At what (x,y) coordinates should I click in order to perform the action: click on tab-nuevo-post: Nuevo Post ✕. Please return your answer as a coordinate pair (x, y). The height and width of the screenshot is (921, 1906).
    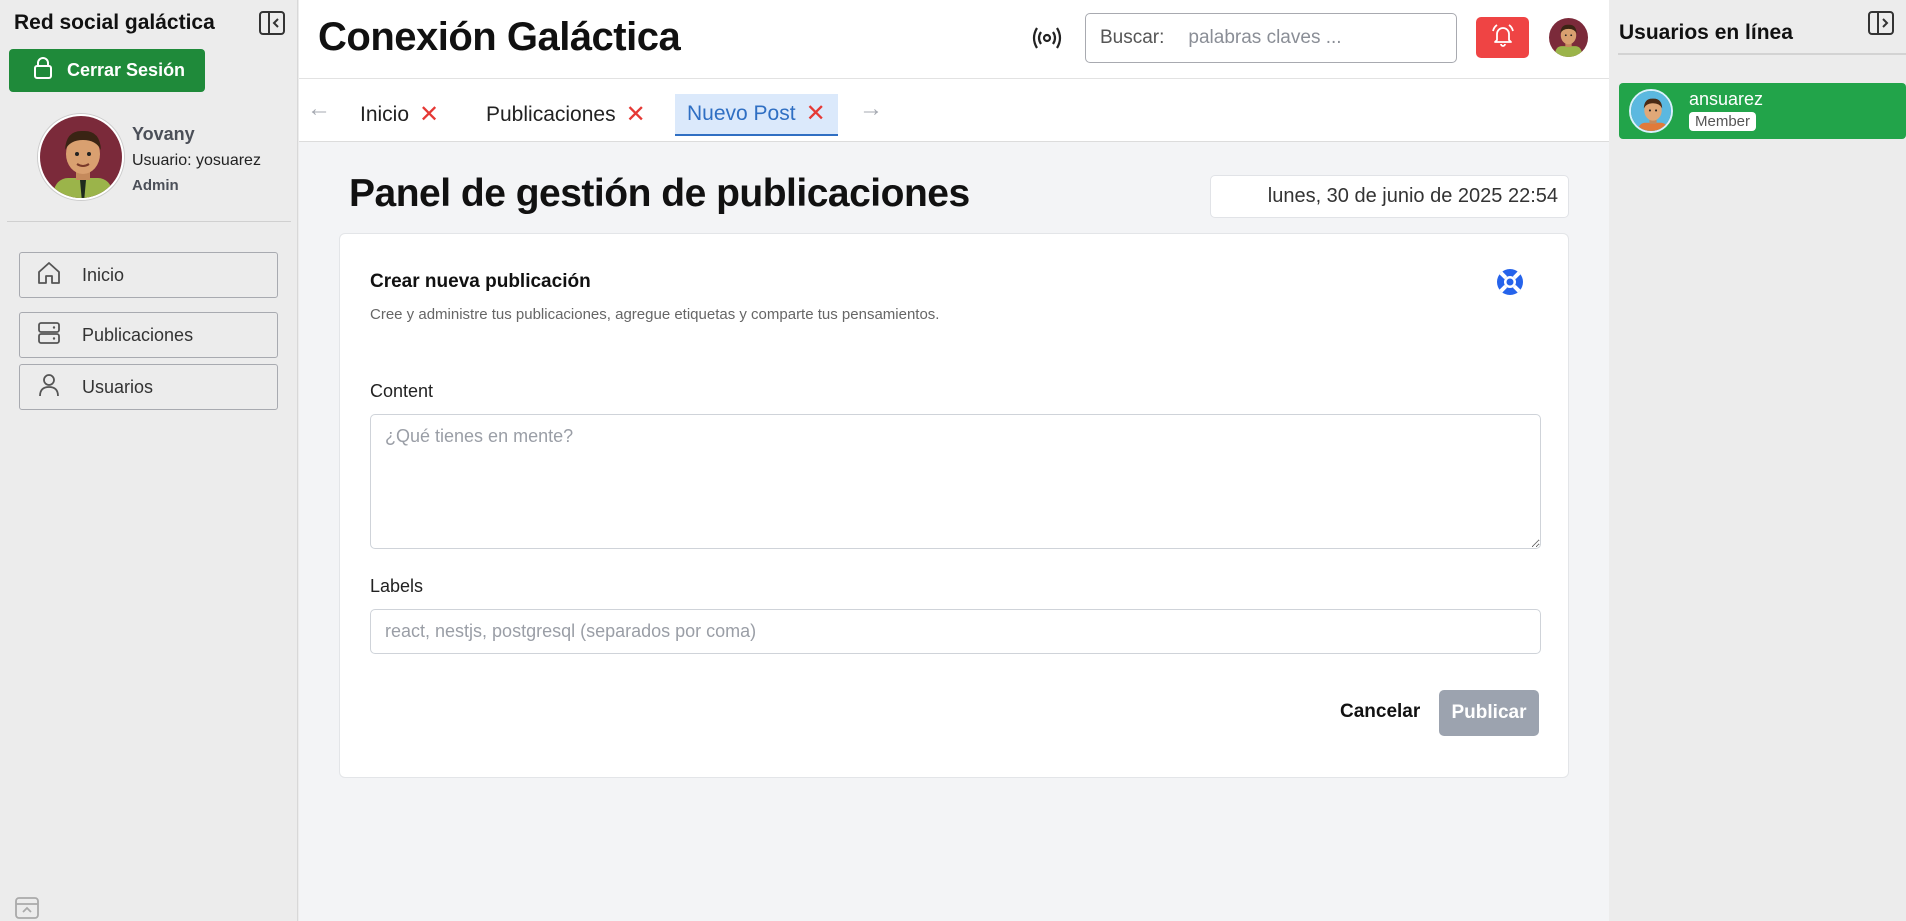
    Looking at the image, I should click on (756, 115).